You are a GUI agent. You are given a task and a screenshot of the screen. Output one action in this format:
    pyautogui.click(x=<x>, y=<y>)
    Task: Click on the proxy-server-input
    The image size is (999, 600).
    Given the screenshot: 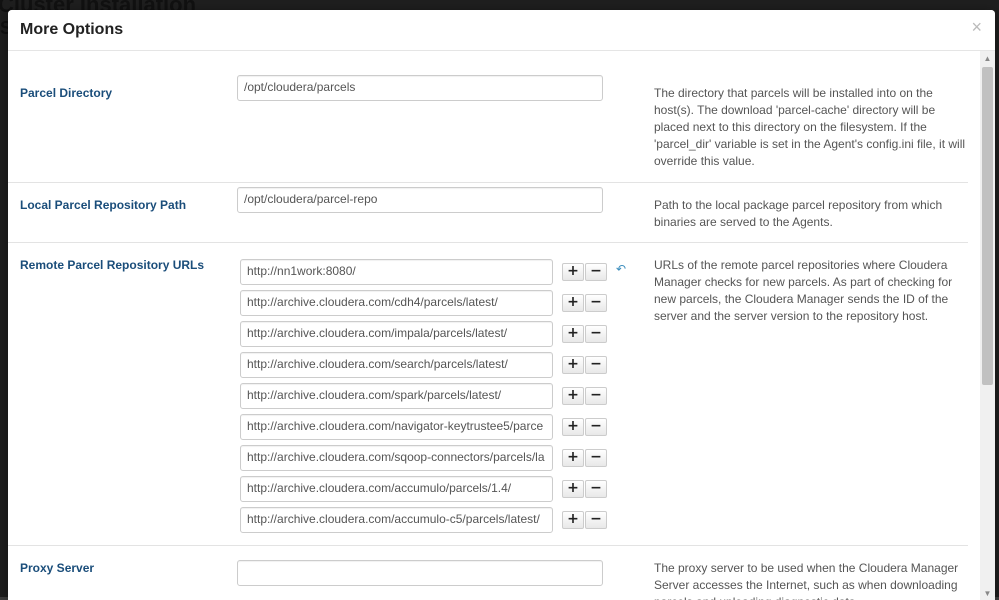 What is the action you would take?
    pyautogui.click(x=420, y=573)
    